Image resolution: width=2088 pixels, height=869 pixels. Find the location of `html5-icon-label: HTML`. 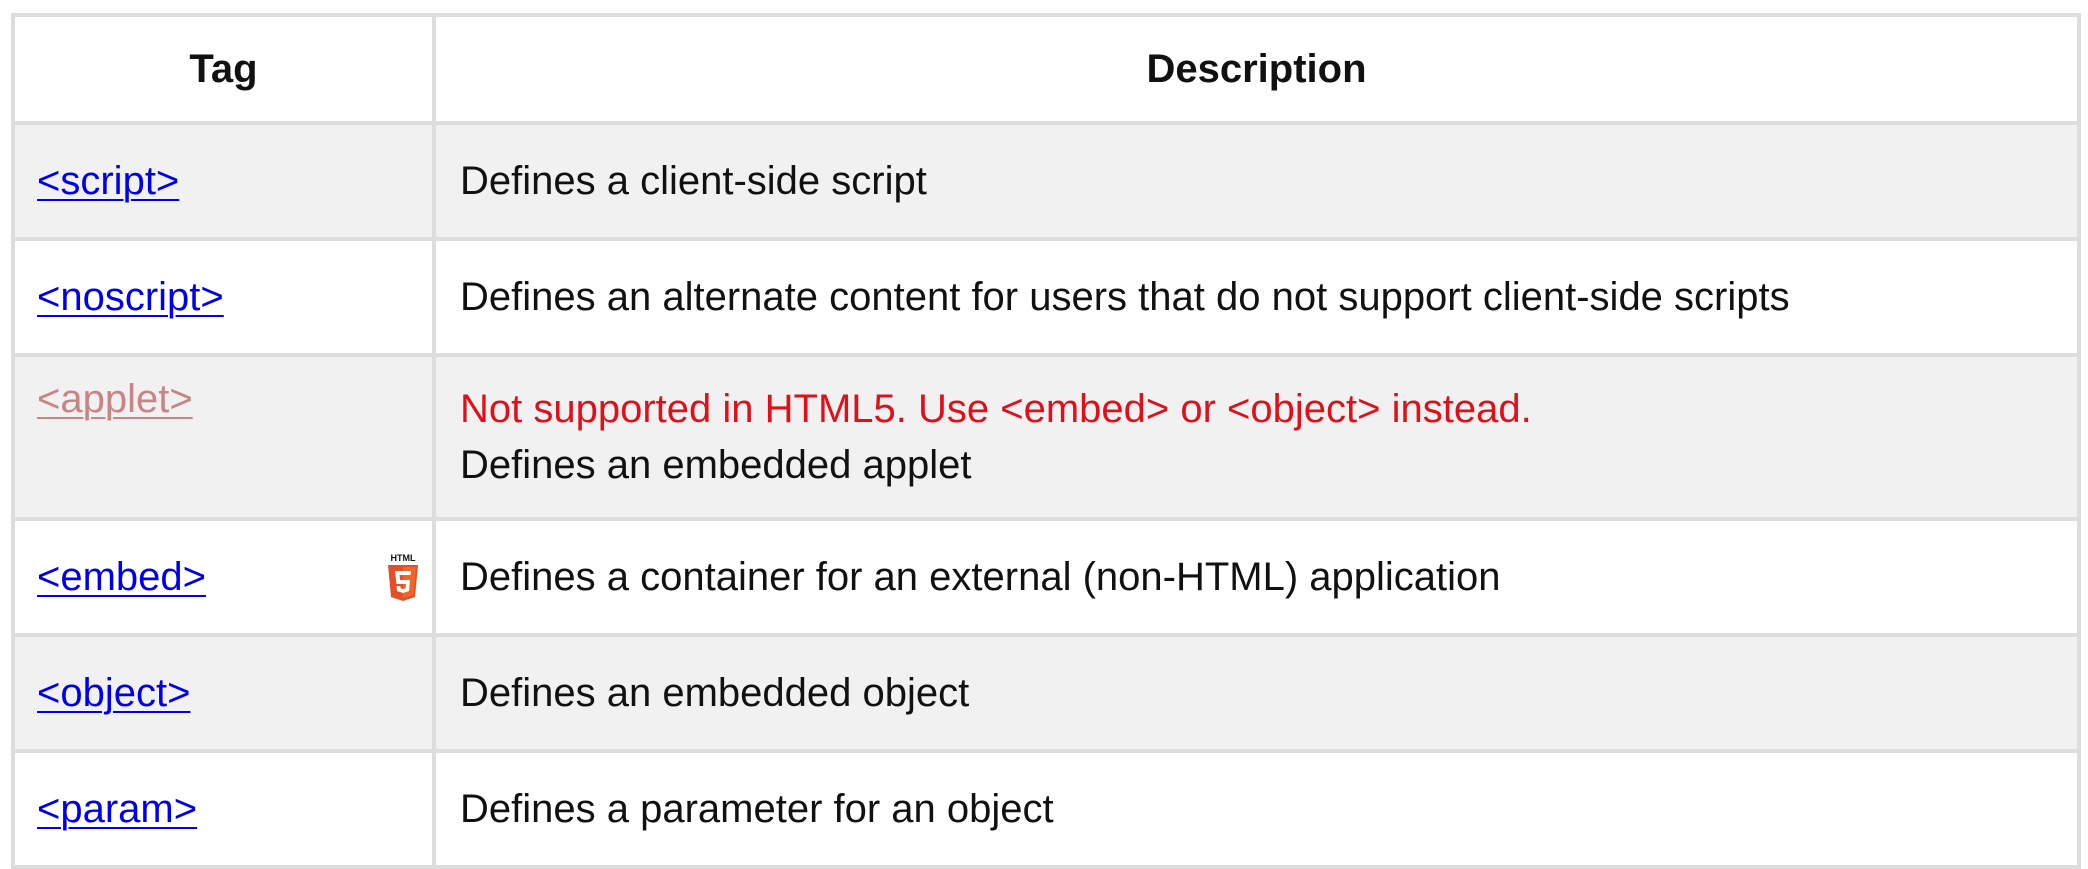

html5-icon-label: HTML is located at coordinates (403, 558).